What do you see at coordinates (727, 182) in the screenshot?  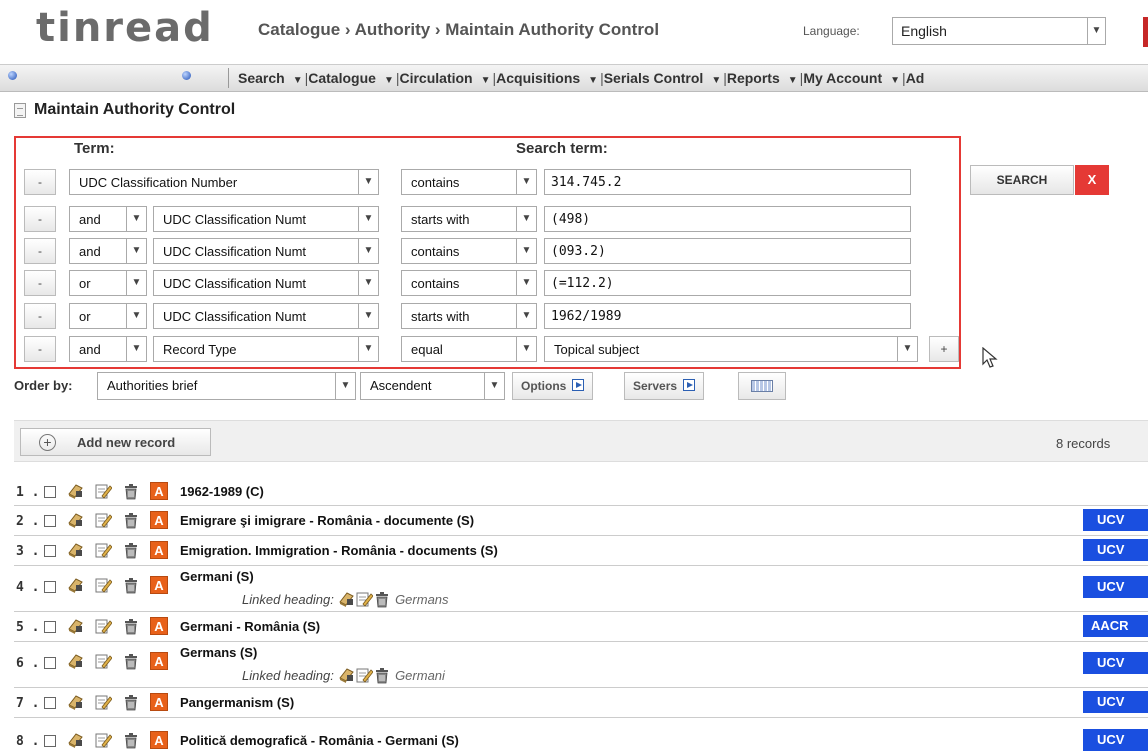 I see `search-term-input: 314.745.2` at bounding box center [727, 182].